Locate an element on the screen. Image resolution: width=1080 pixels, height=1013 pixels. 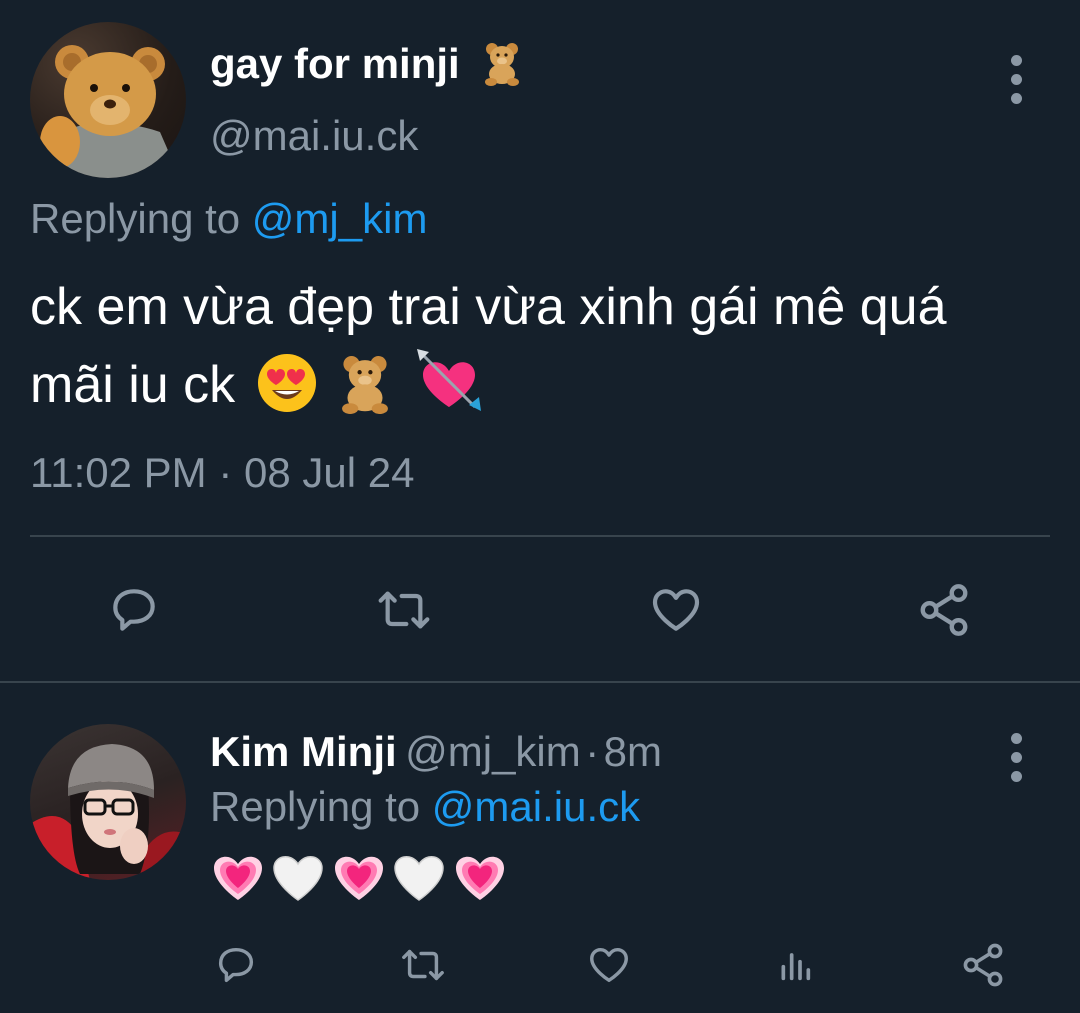
author-display-name: gay for minji is located at coordinates (367, 64).